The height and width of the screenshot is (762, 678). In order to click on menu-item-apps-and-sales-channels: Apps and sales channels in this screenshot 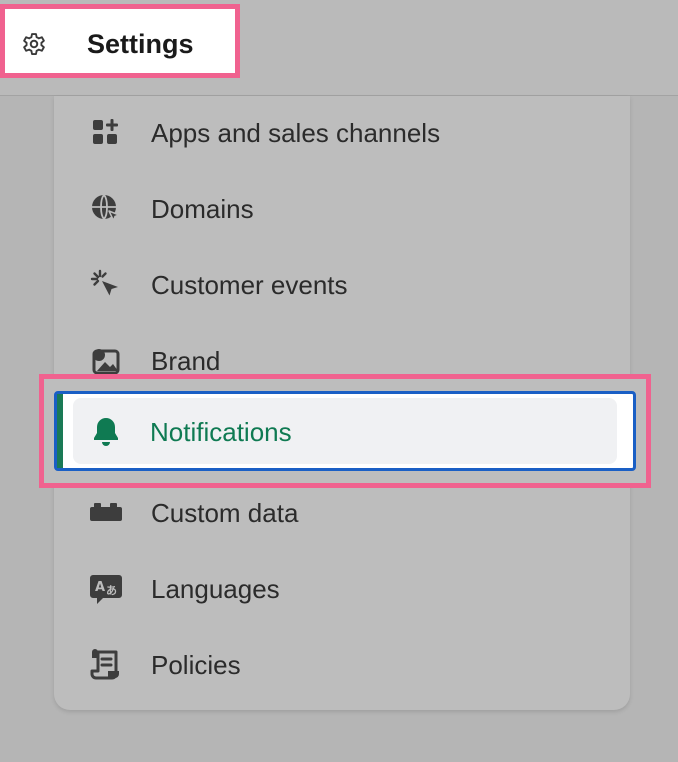, I will do `click(342, 134)`.